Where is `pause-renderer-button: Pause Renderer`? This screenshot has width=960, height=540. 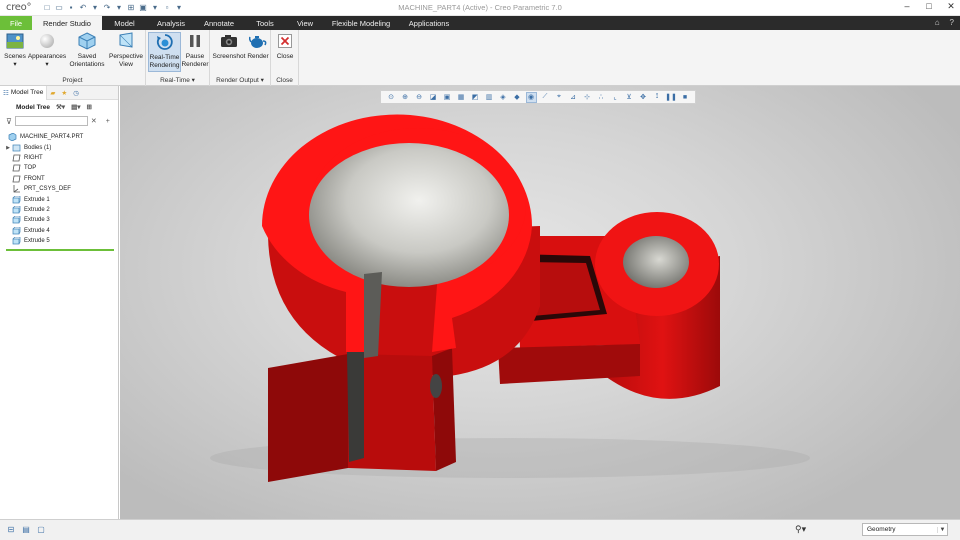
pause-renderer-button: Pause Renderer is located at coordinates (195, 50).